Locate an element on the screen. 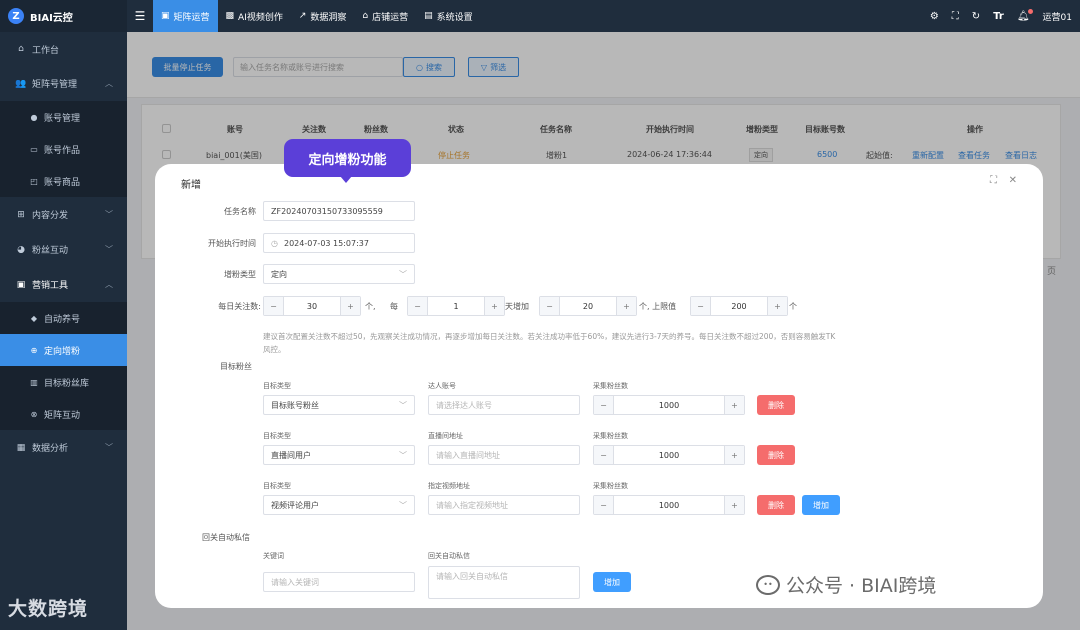  menu-toggle-icon: ☰ is located at coordinates (140, 16).